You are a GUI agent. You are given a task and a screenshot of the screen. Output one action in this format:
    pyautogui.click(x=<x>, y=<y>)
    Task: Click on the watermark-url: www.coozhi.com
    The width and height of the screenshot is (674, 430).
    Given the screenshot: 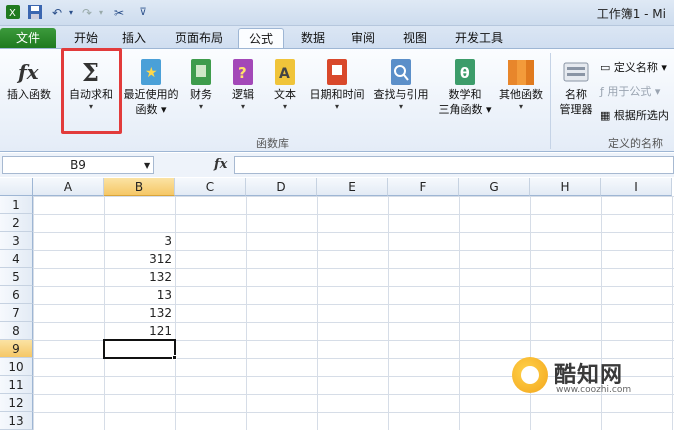 What is the action you would take?
    pyautogui.click(x=594, y=390)
    